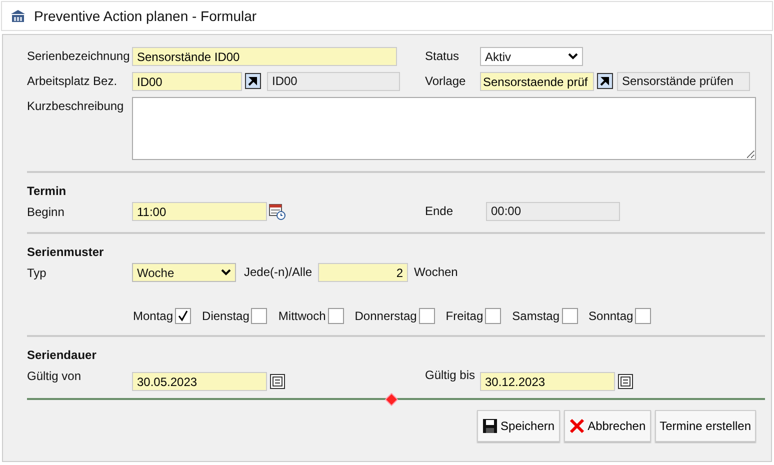 This screenshot has height=465, width=774. I want to click on close-icon, so click(576, 426).